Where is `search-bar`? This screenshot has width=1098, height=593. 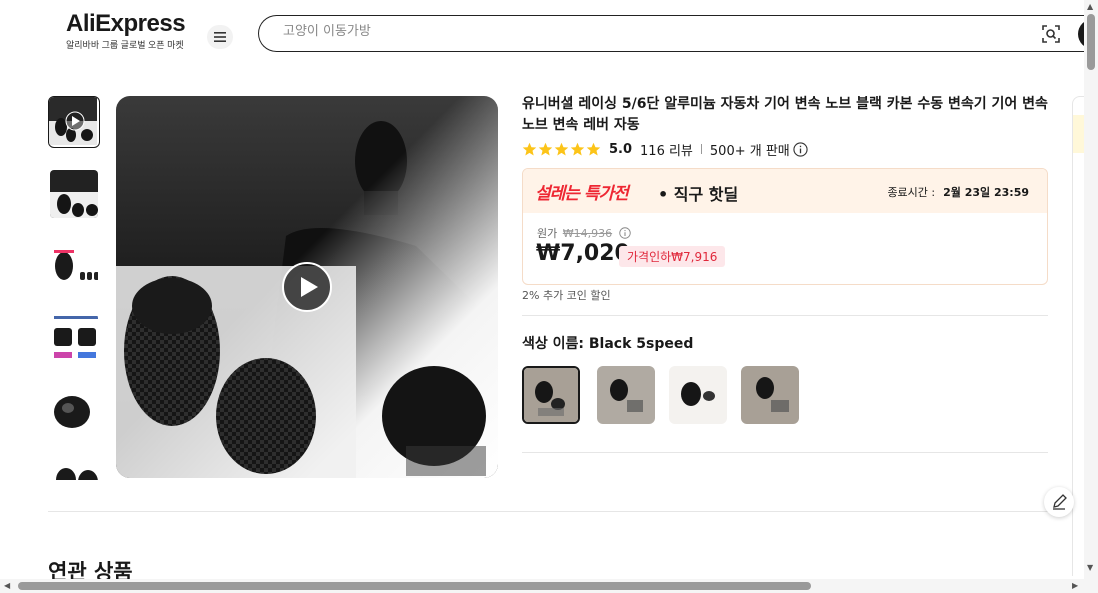
search-bar is located at coordinates (678, 33).